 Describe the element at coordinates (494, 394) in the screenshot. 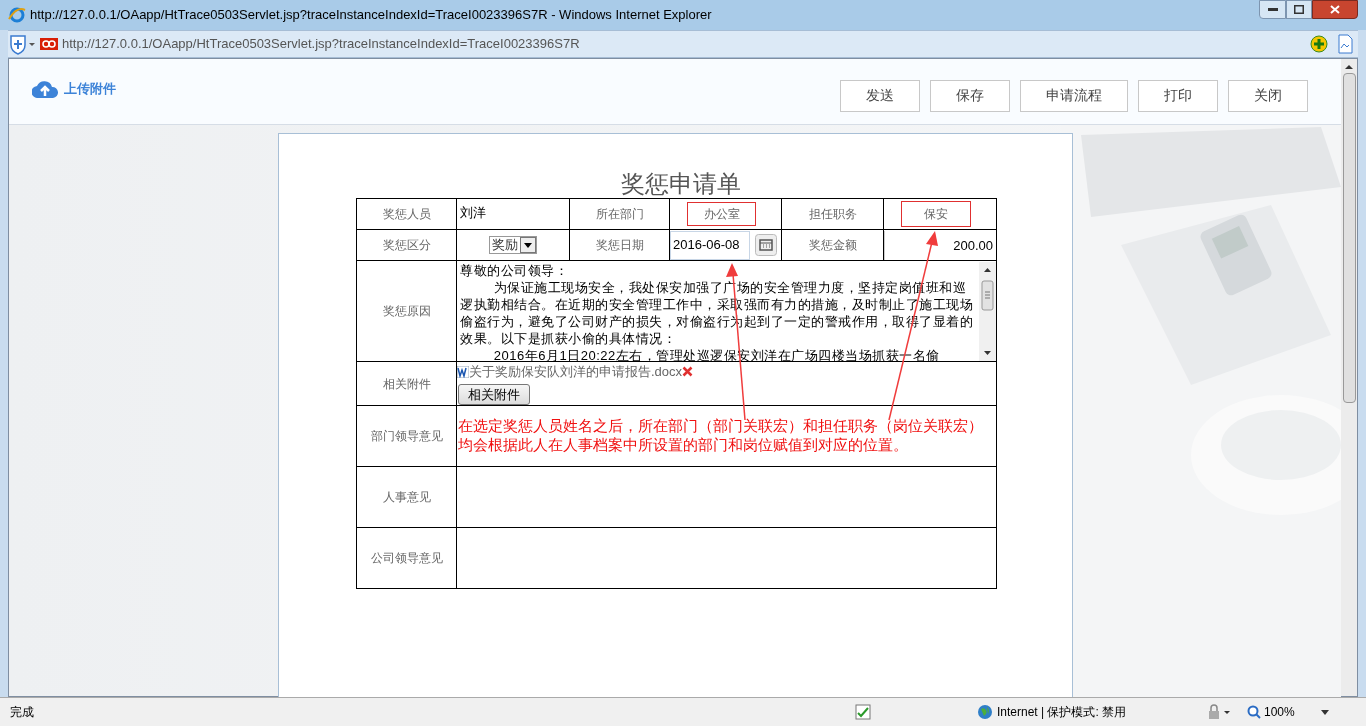

I see `attachment-button: 相关附件` at that location.